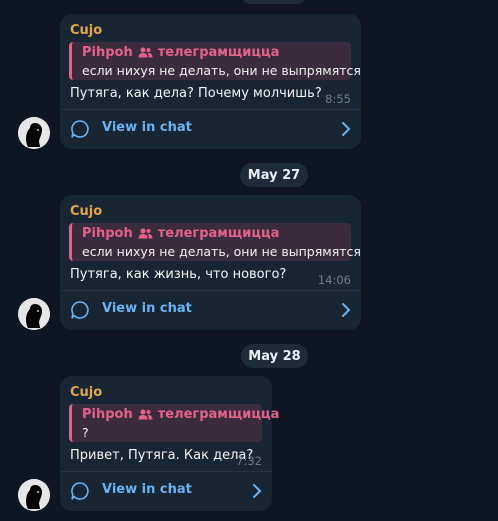  I want to click on date-separator: May 28, so click(274, 356).